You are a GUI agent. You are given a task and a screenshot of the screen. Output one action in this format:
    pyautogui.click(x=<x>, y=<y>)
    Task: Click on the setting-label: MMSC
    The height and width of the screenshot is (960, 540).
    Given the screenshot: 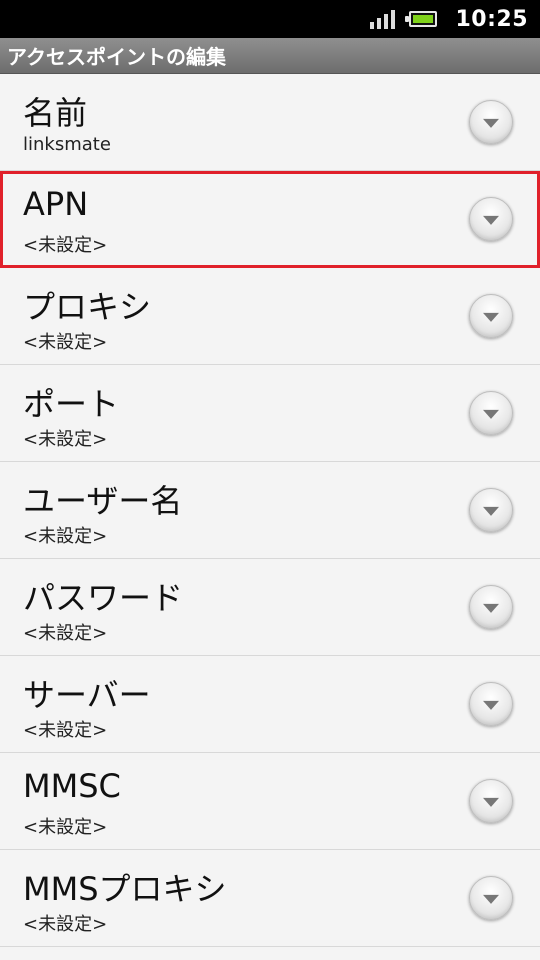 What is the action you would take?
    pyautogui.click(x=72, y=786)
    